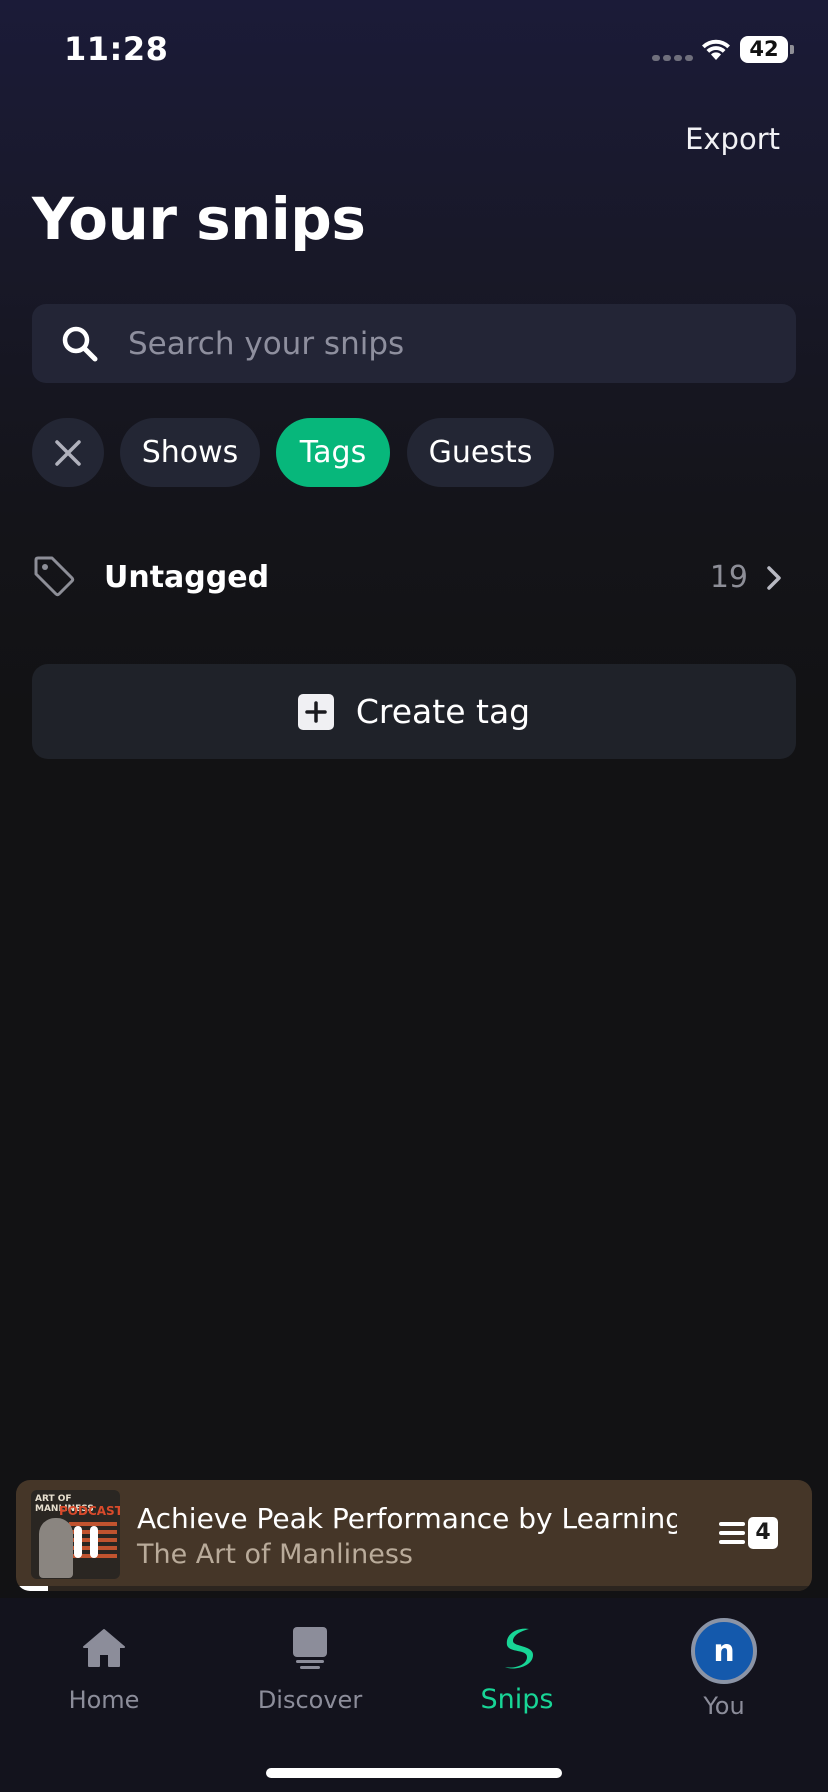  I want to click on filter-chip-tags: Tags, so click(333, 452).